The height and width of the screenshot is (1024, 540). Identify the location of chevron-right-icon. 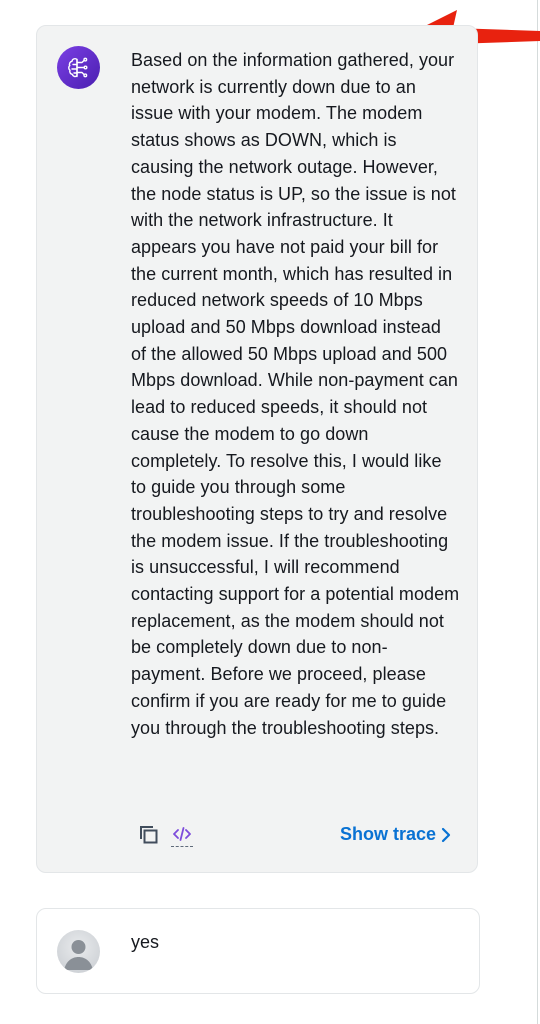
(446, 835).